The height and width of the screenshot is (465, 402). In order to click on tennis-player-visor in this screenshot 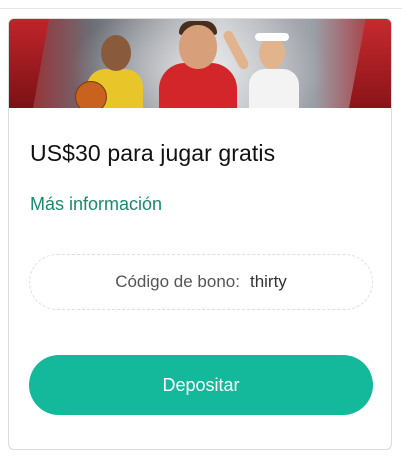, I will do `click(272, 37)`.